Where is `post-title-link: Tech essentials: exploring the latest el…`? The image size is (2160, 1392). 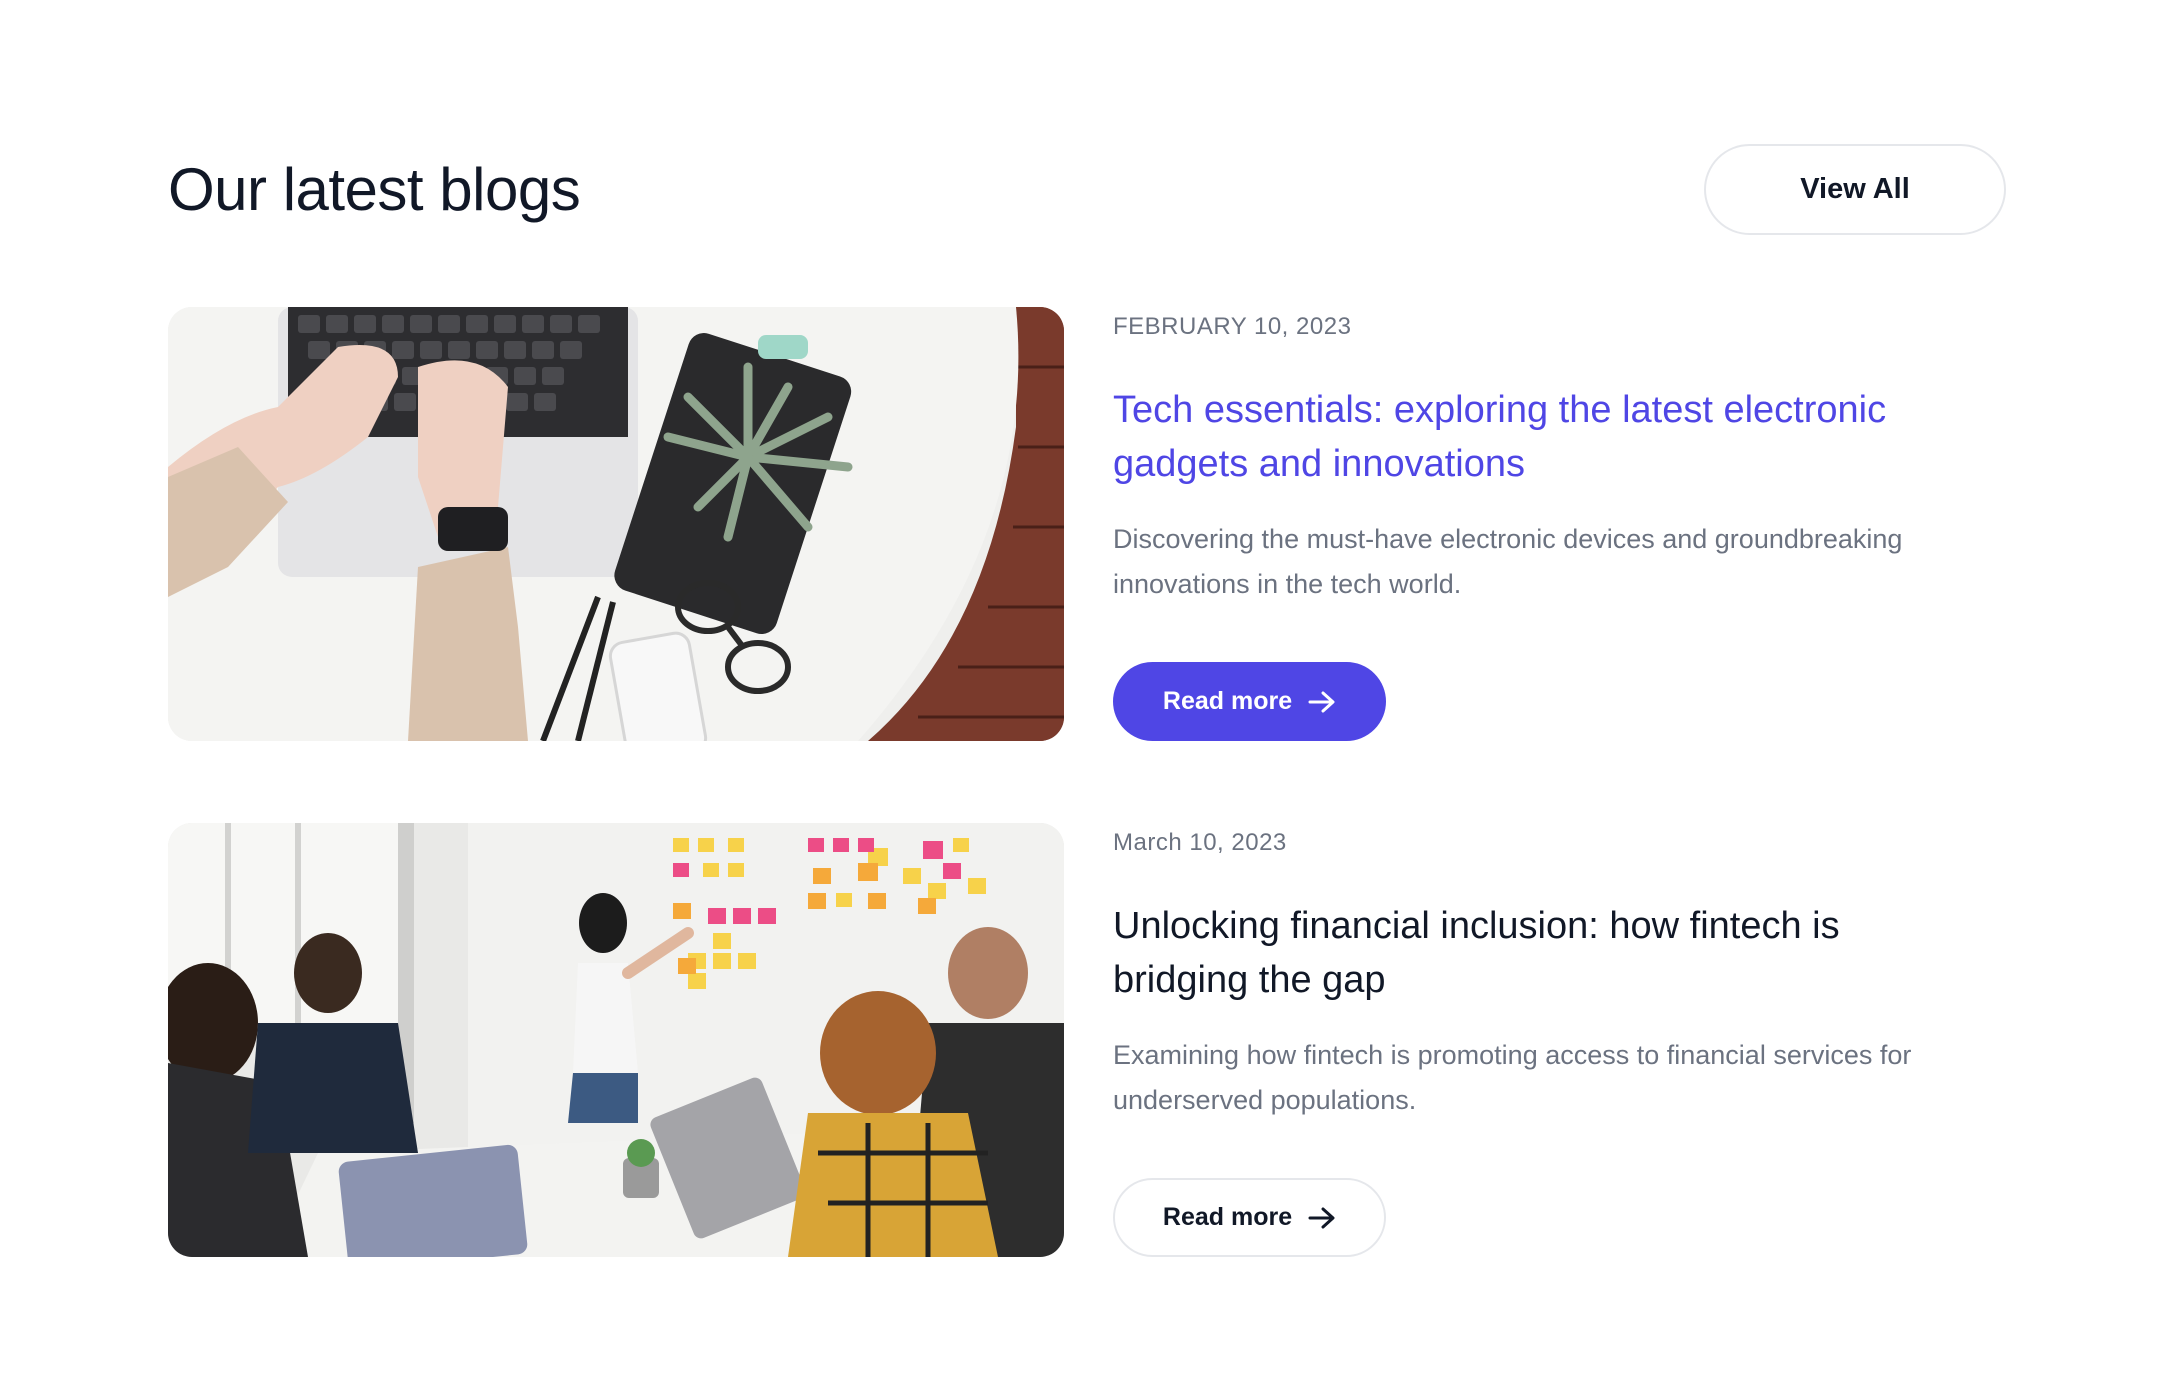 post-title-link: Tech essentials: exploring the latest el… is located at coordinates (1543, 437).